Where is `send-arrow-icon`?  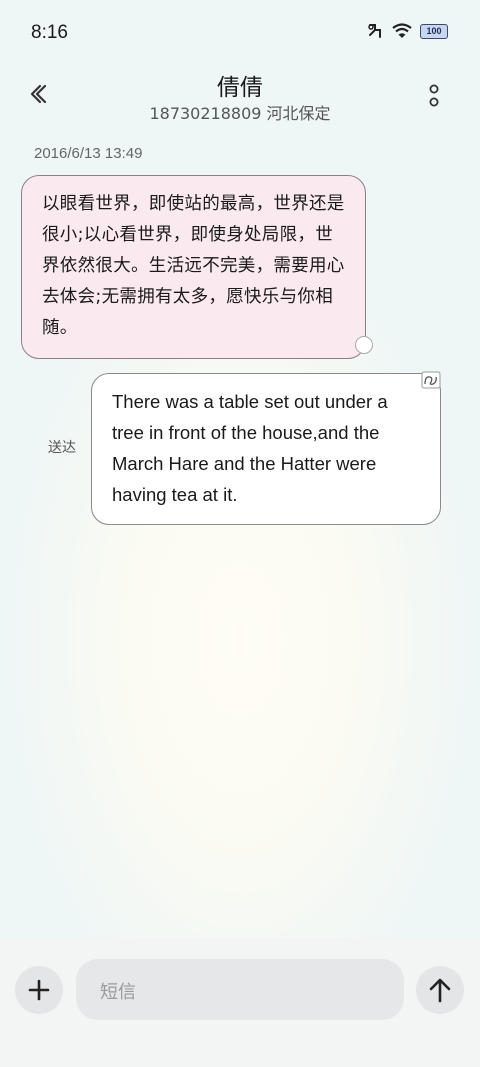 send-arrow-icon is located at coordinates (440, 990).